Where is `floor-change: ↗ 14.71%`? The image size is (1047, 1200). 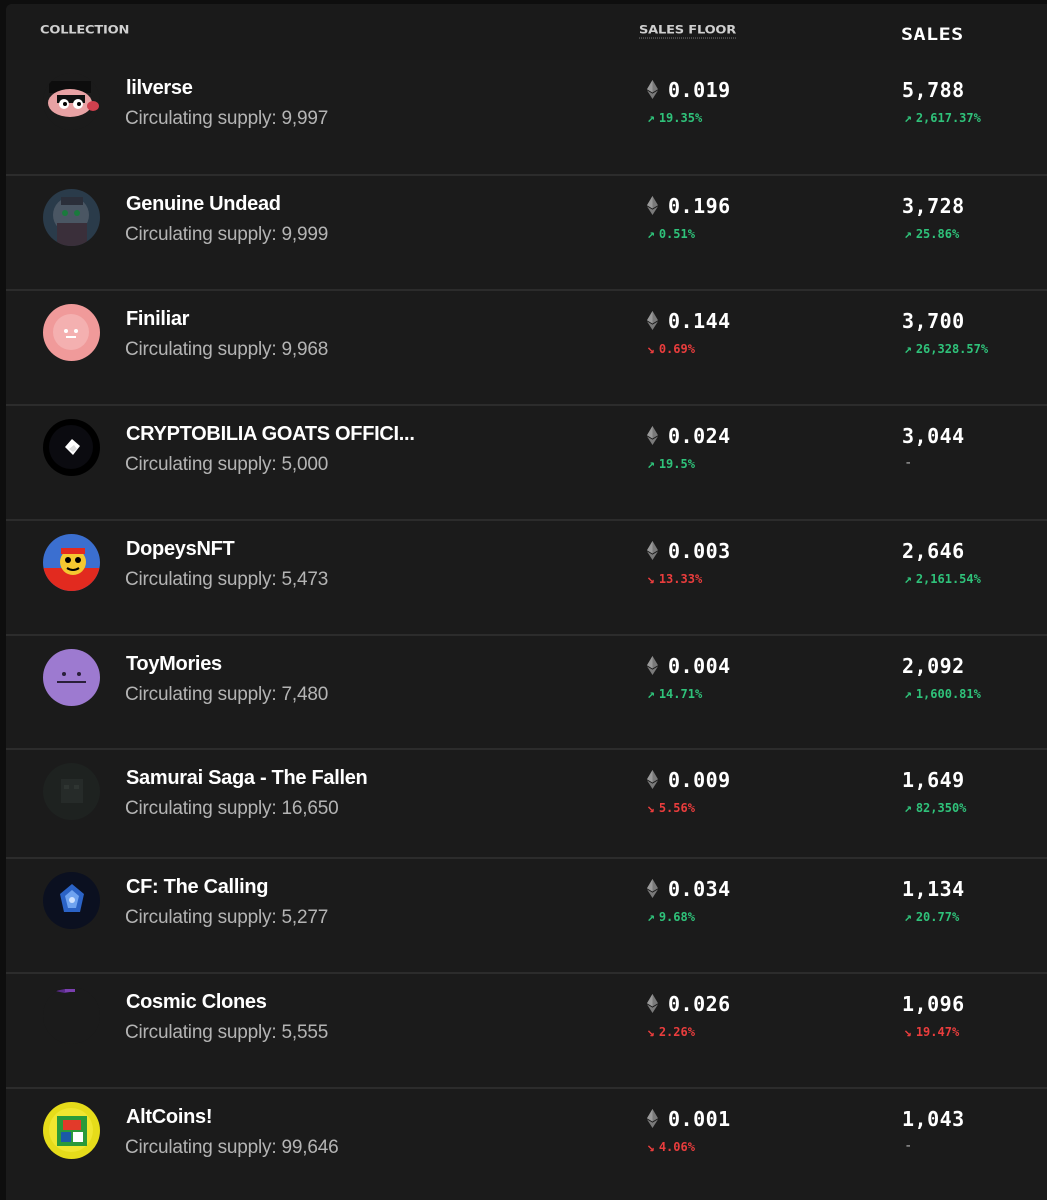
floor-change: ↗ 14.71% is located at coordinates (674, 694).